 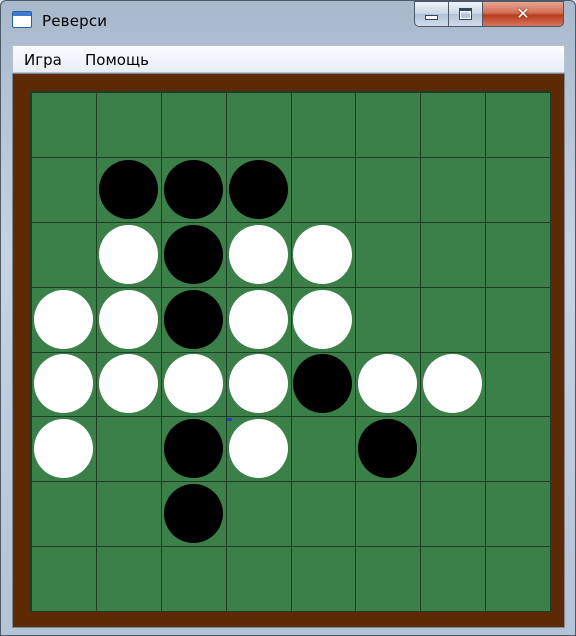 I want to click on board-cell-r8-c1, so click(x=64, y=579).